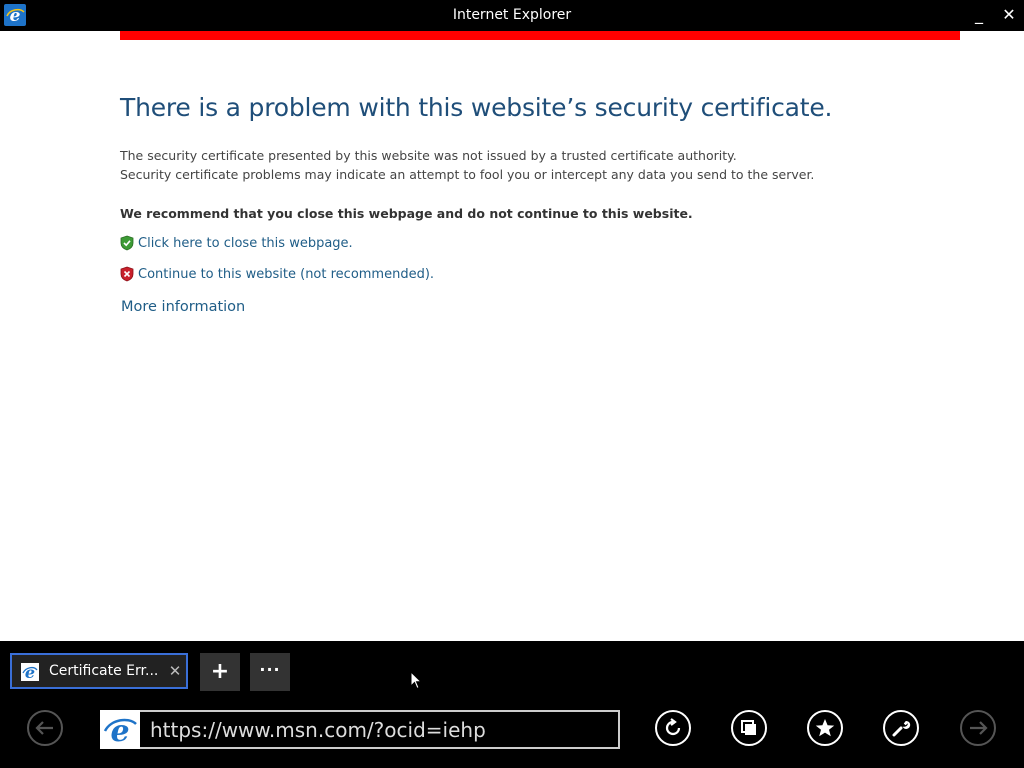 The height and width of the screenshot is (768, 1024). Describe the element at coordinates (127, 243) in the screenshot. I see `green-shield-icon` at that location.